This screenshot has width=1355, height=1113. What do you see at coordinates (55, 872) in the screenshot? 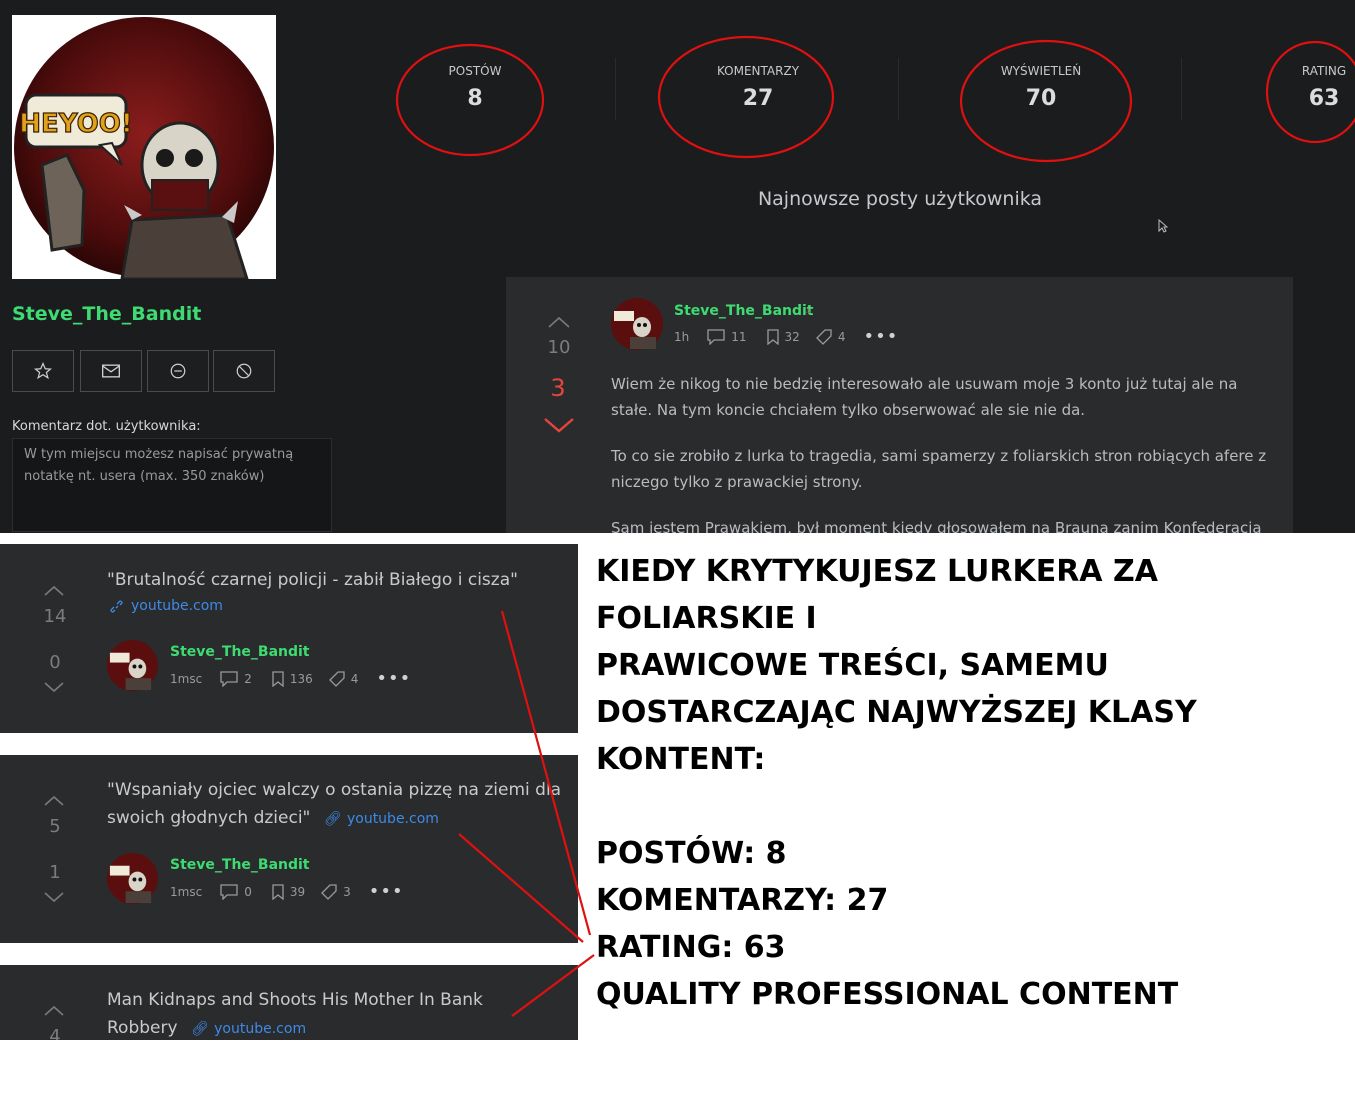
I see `downvote-count: 1` at bounding box center [55, 872].